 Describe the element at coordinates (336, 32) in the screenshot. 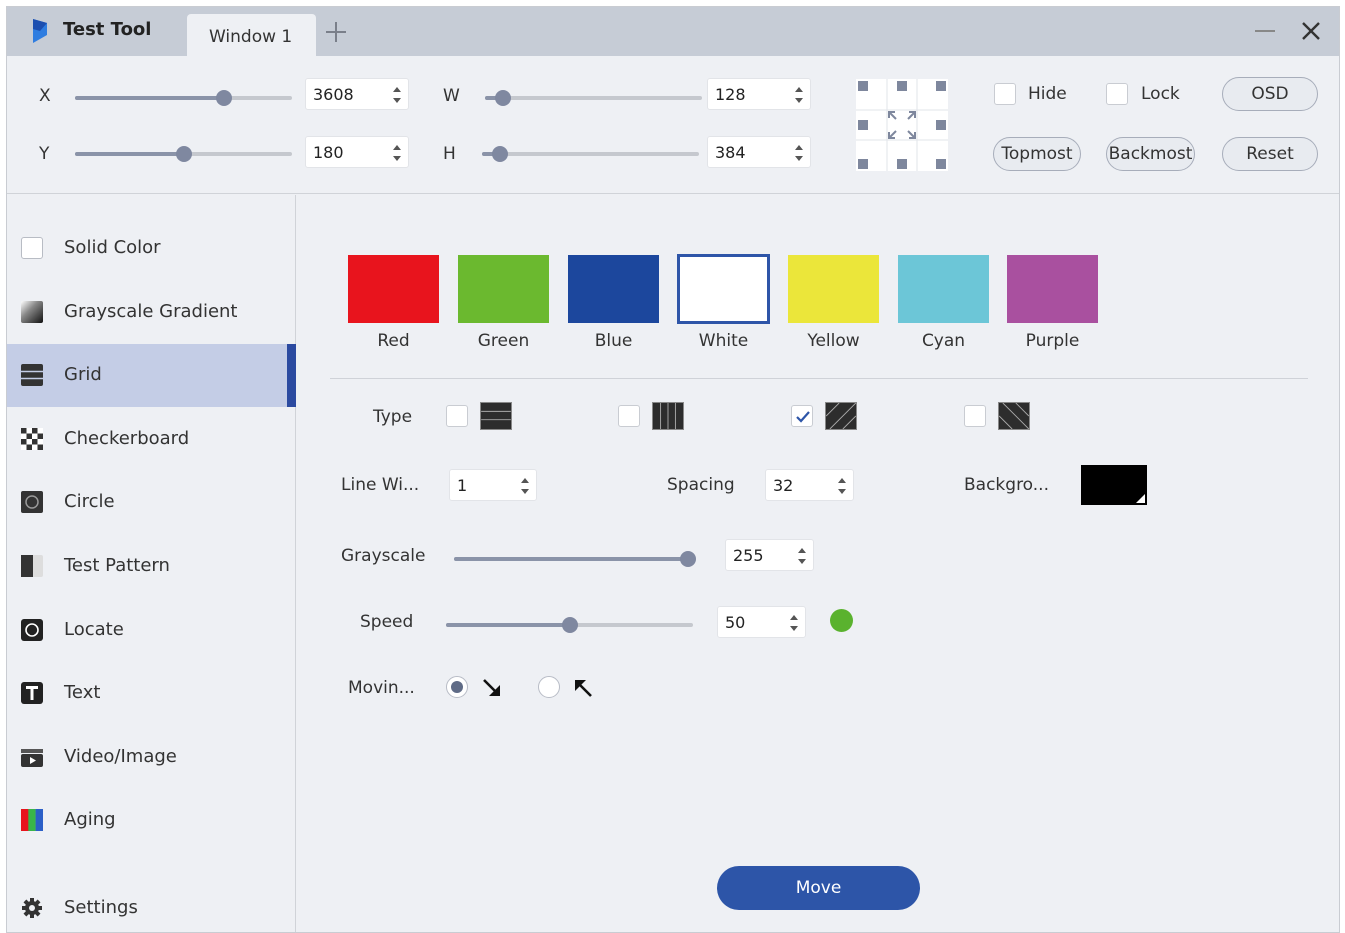

I see `plus-icon` at that location.